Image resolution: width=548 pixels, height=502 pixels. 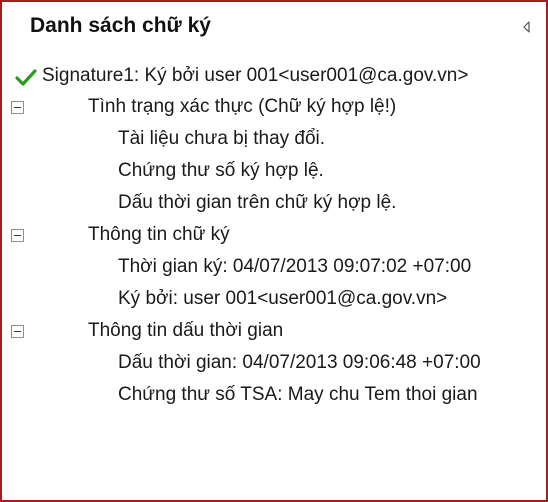 What do you see at coordinates (120, 25) in the screenshot?
I see `panel-title: Danh sách chữ ký` at bounding box center [120, 25].